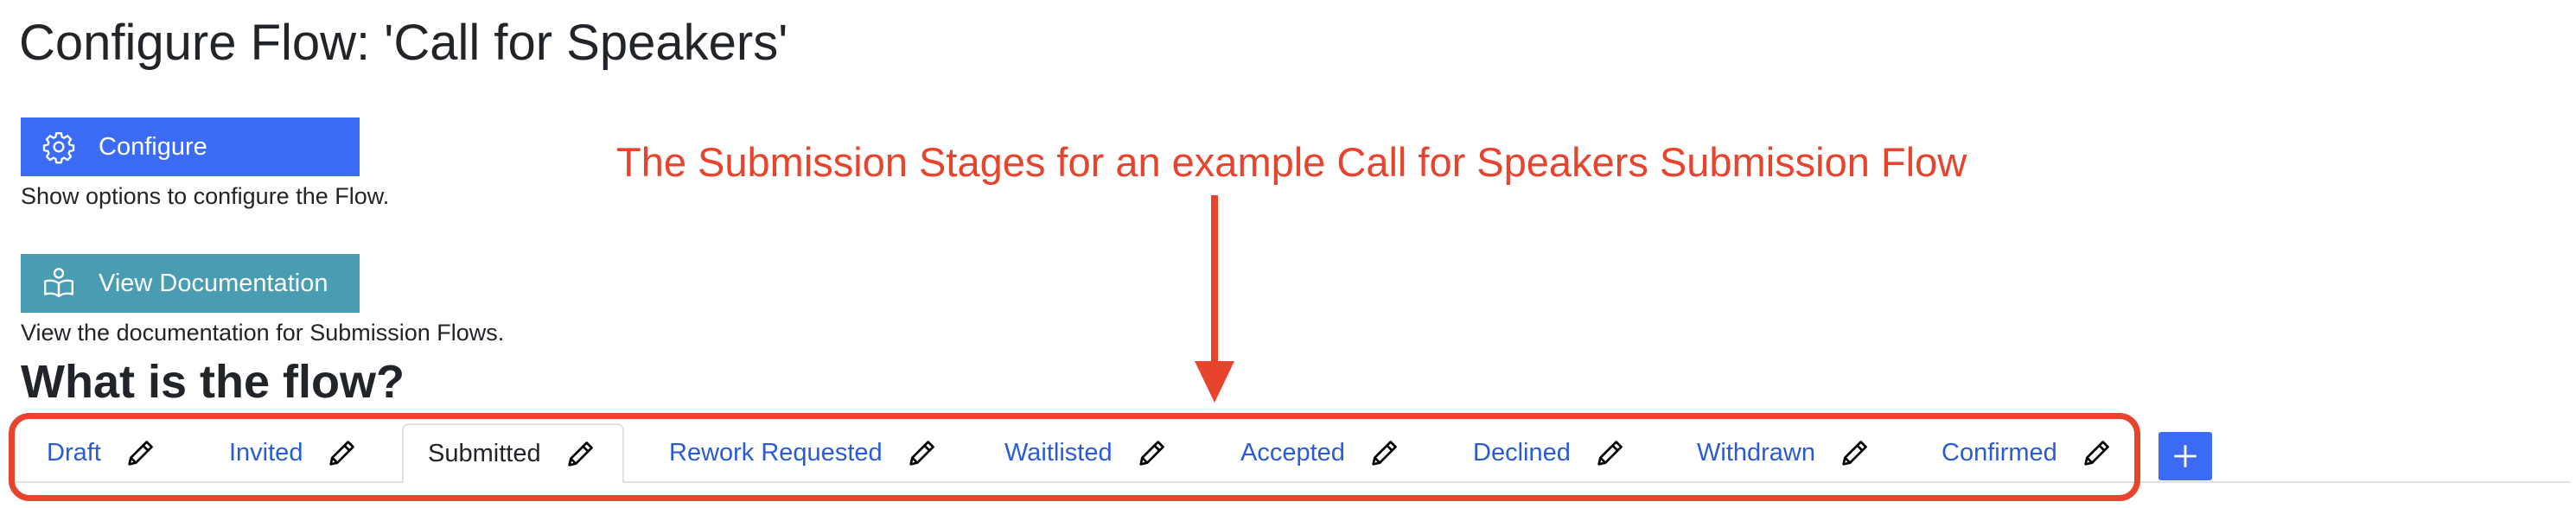 Image resolution: width=2576 pixels, height=508 pixels. I want to click on flow-heading: What is the flow?, so click(213, 382).